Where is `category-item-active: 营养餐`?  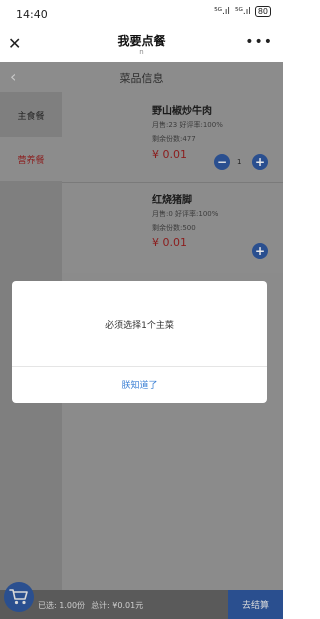
category-item-active: 营养餐 is located at coordinates (31, 159).